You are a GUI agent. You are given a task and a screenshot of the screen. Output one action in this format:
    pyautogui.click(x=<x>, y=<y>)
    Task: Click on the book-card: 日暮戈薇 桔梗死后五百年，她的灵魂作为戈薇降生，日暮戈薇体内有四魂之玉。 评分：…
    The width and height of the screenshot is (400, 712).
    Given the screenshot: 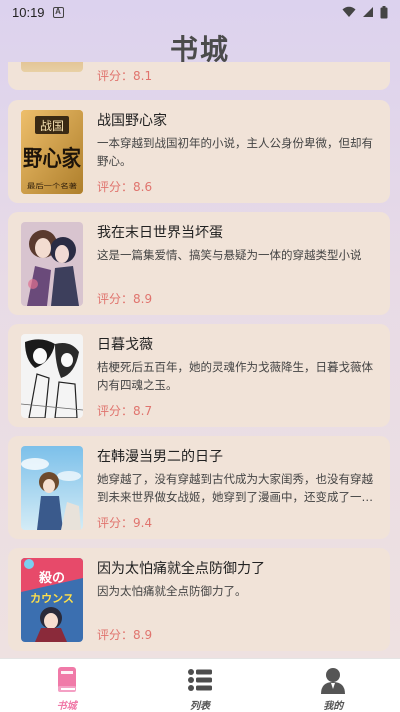 What is the action you would take?
    pyautogui.click(x=199, y=375)
    